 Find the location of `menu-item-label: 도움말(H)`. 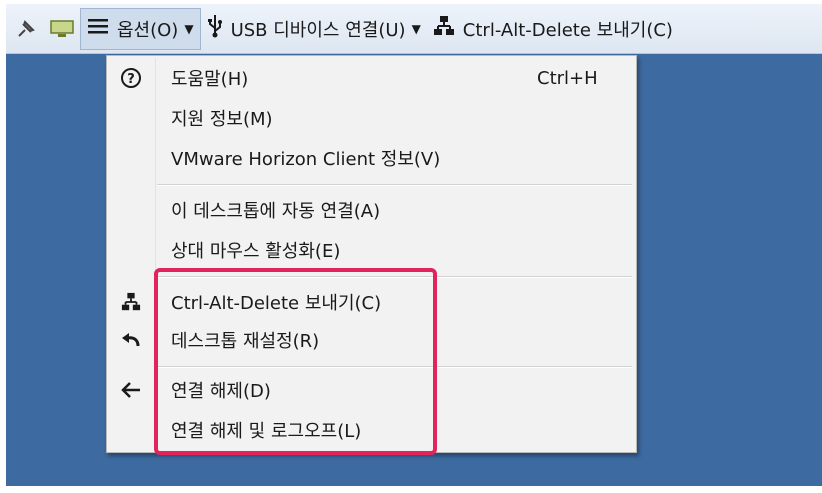

menu-item-label: 도움말(H) is located at coordinates (210, 79).